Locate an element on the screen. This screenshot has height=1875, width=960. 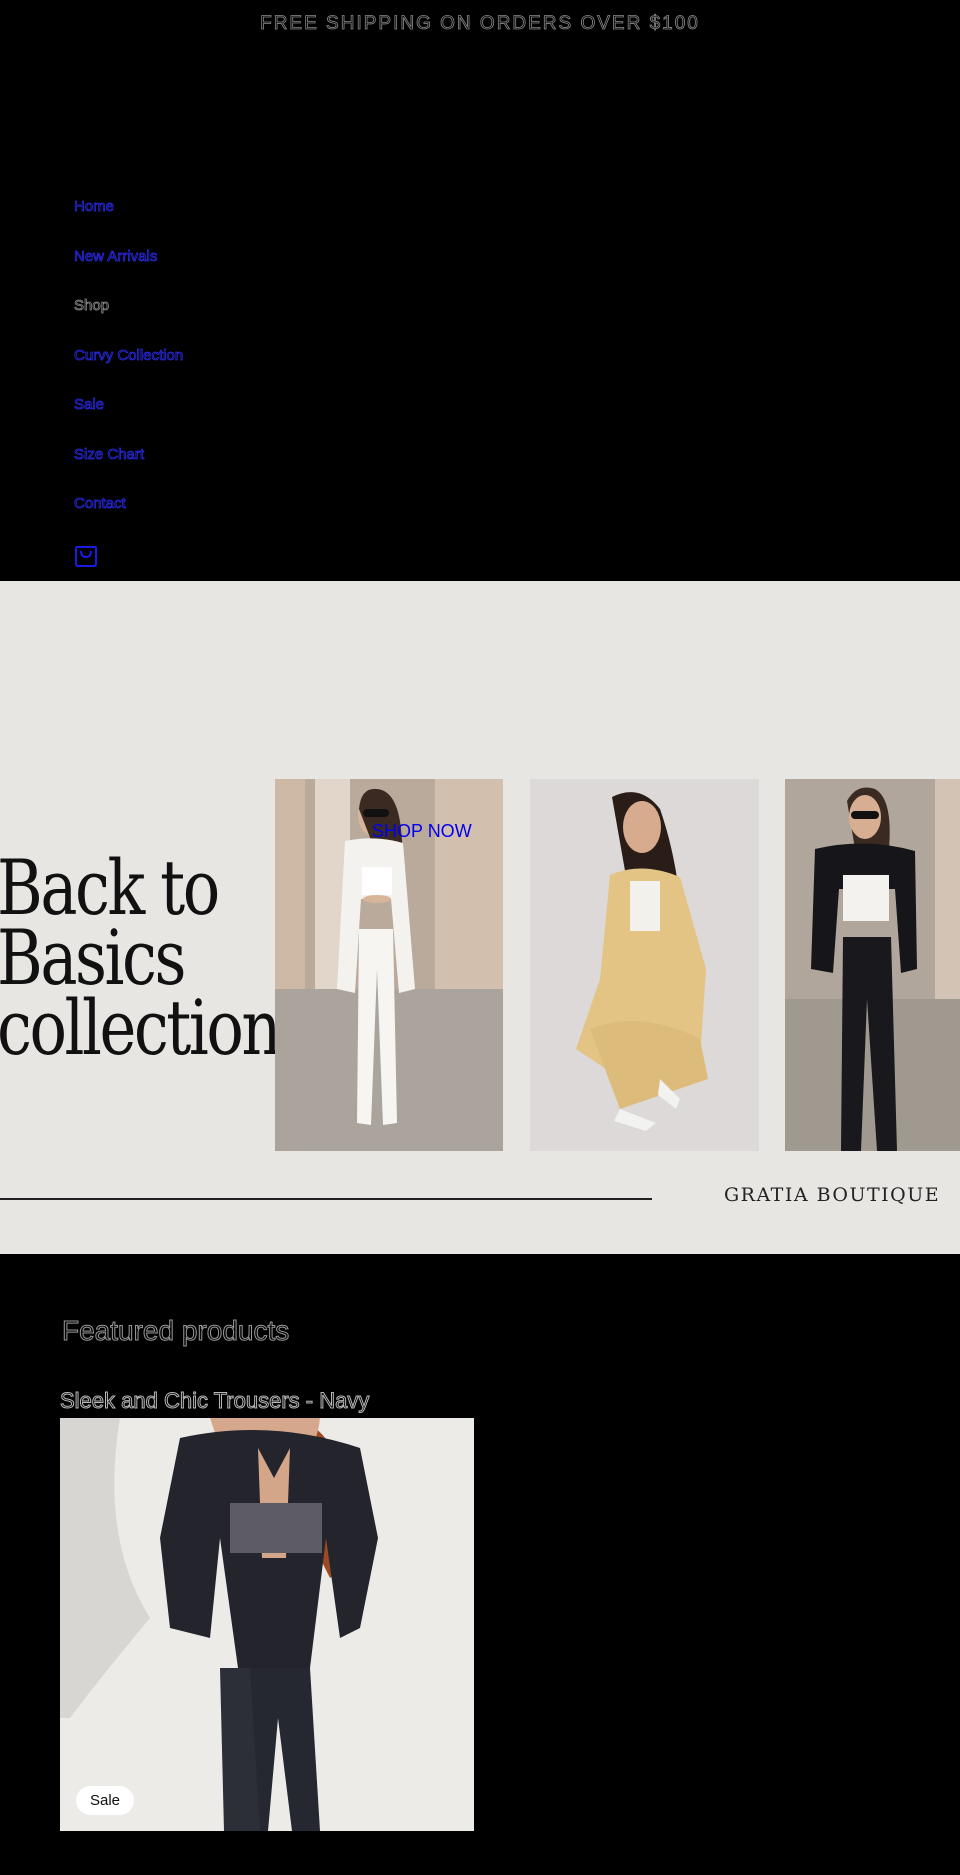
cart-link is located at coordinates (86, 555).